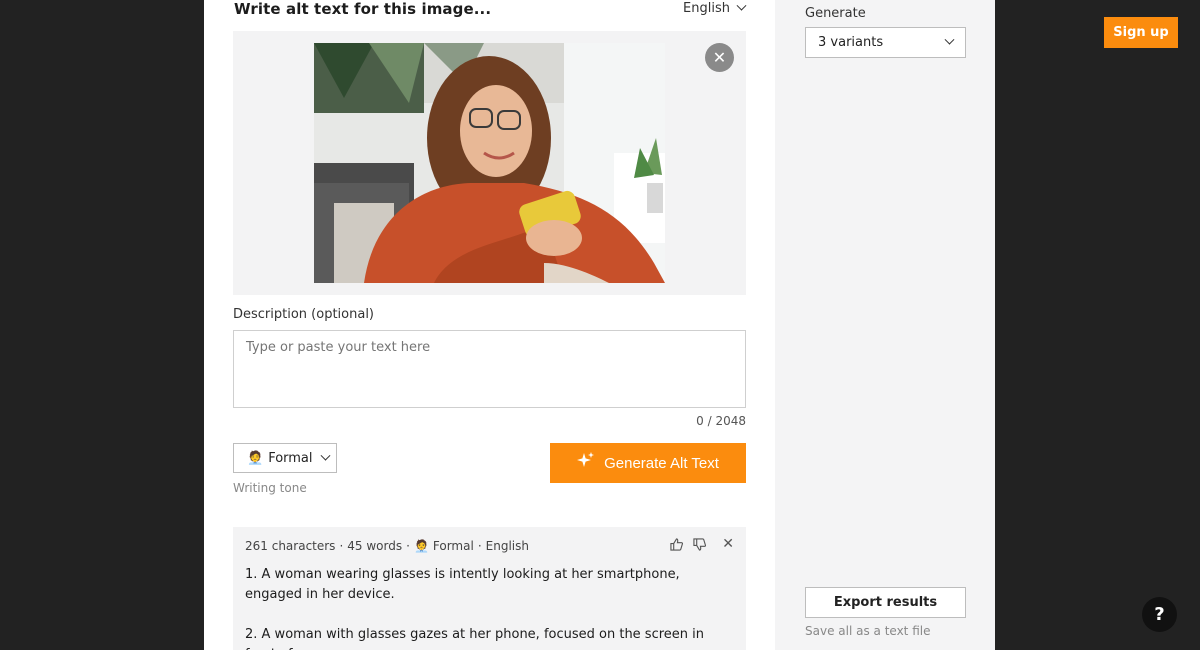  I want to click on language-selector: English, so click(715, 8).